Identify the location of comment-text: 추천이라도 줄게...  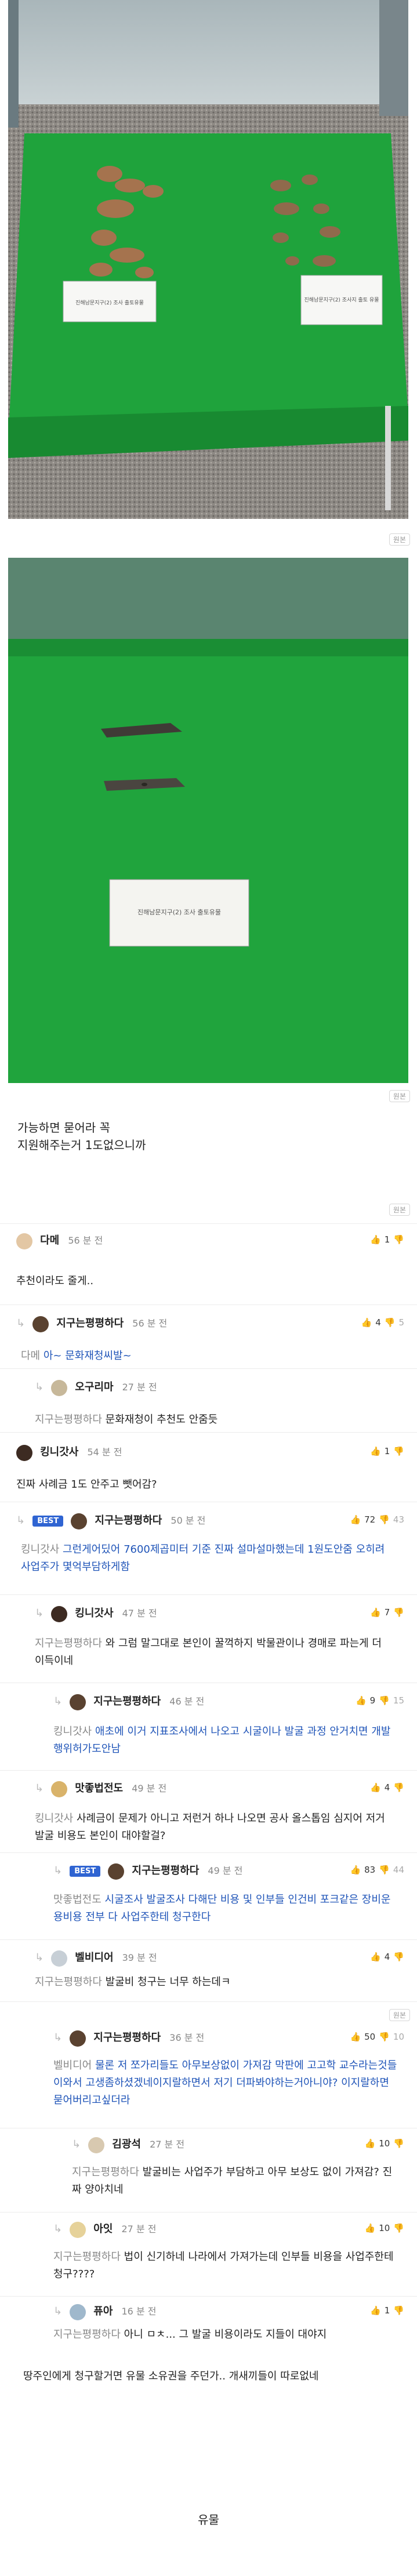
(55, 1281).